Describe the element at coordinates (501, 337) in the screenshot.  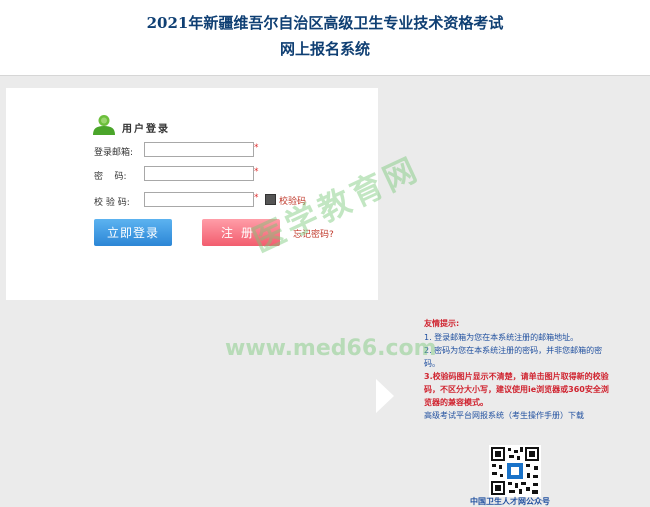
I see `tip-item-1: 1. 登录邮箱为您在本系统注册的邮箱地址。` at that location.